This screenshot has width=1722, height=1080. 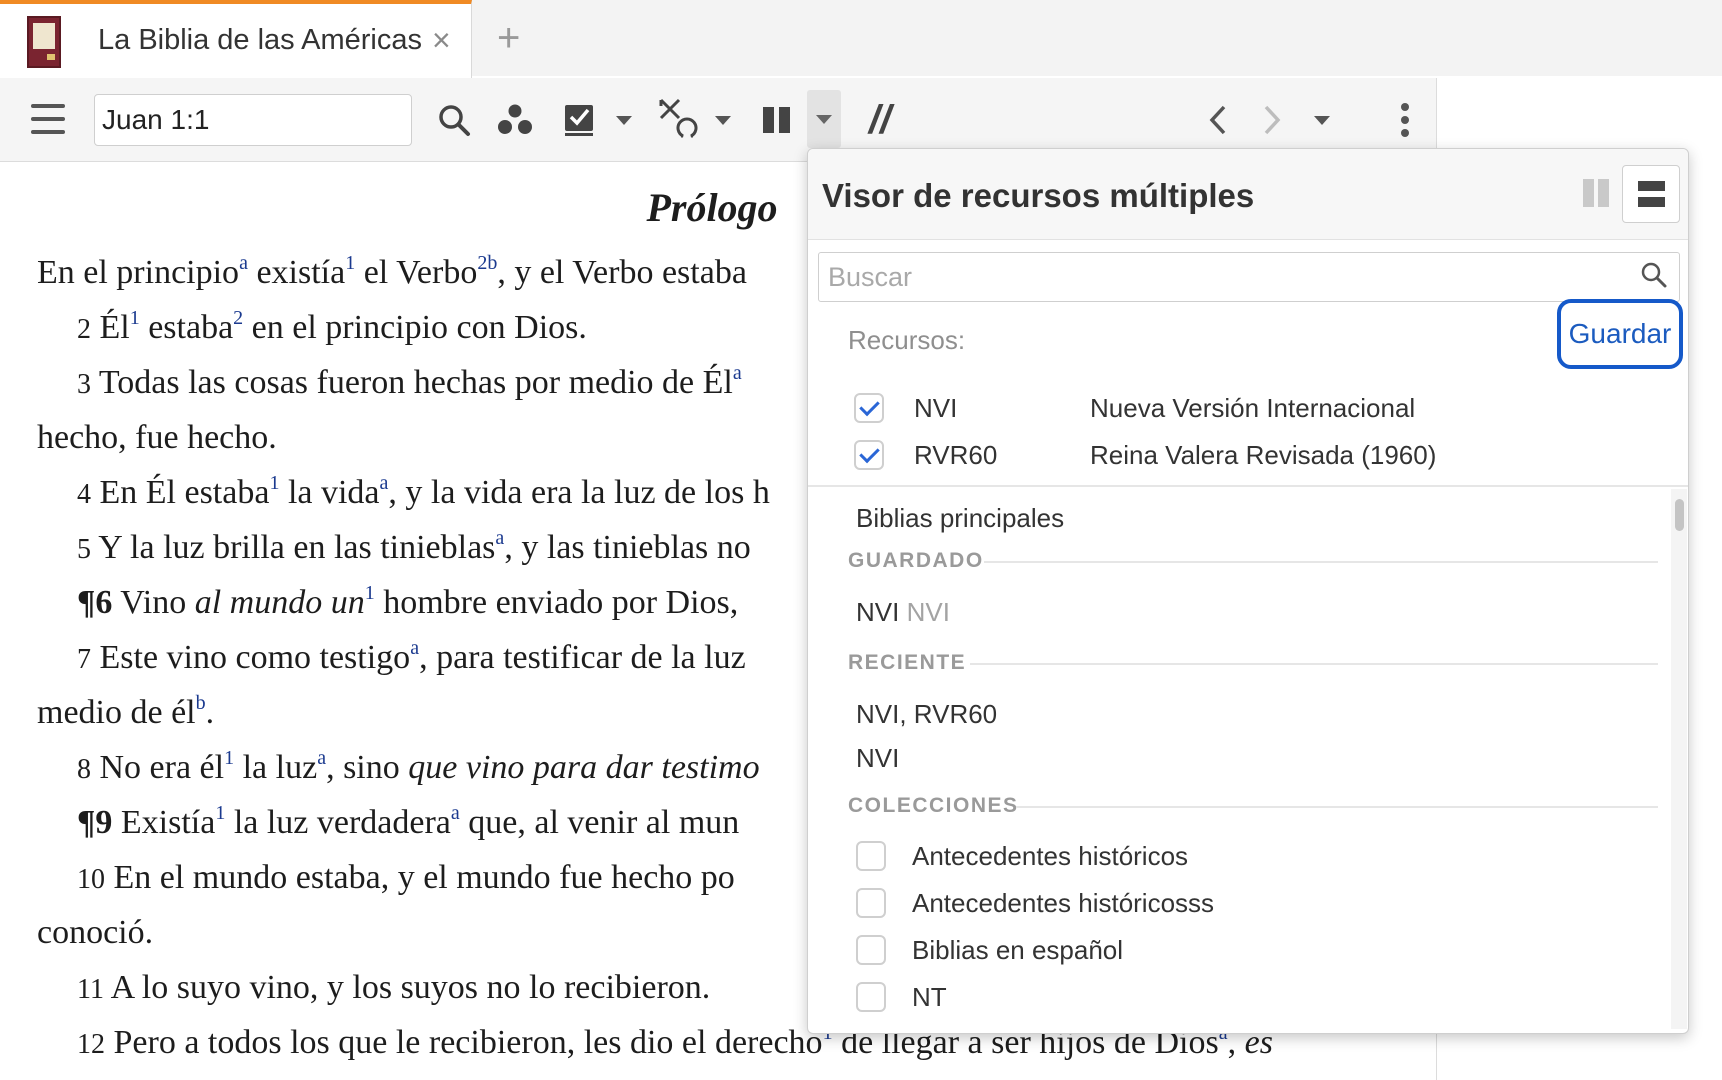 I want to click on people-icon, so click(x=515, y=120).